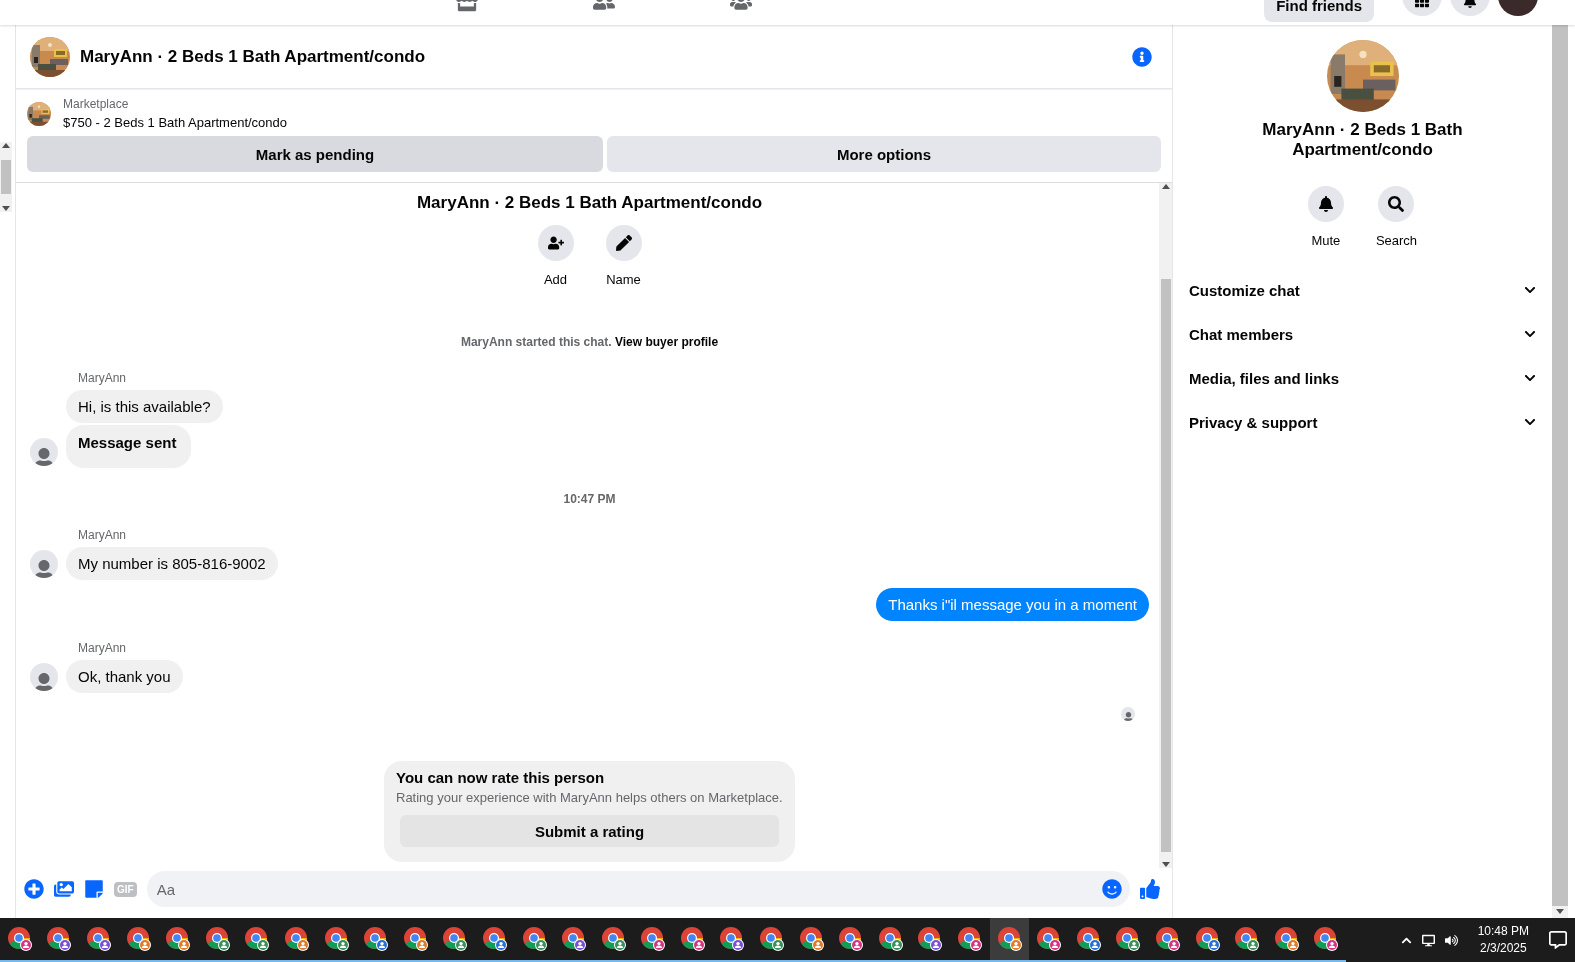 The image size is (1575, 962). What do you see at coordinates (144, 406) in the screenshot?
I see `message-bubble: Hi, is this available?` at bounding box center [144, 406].